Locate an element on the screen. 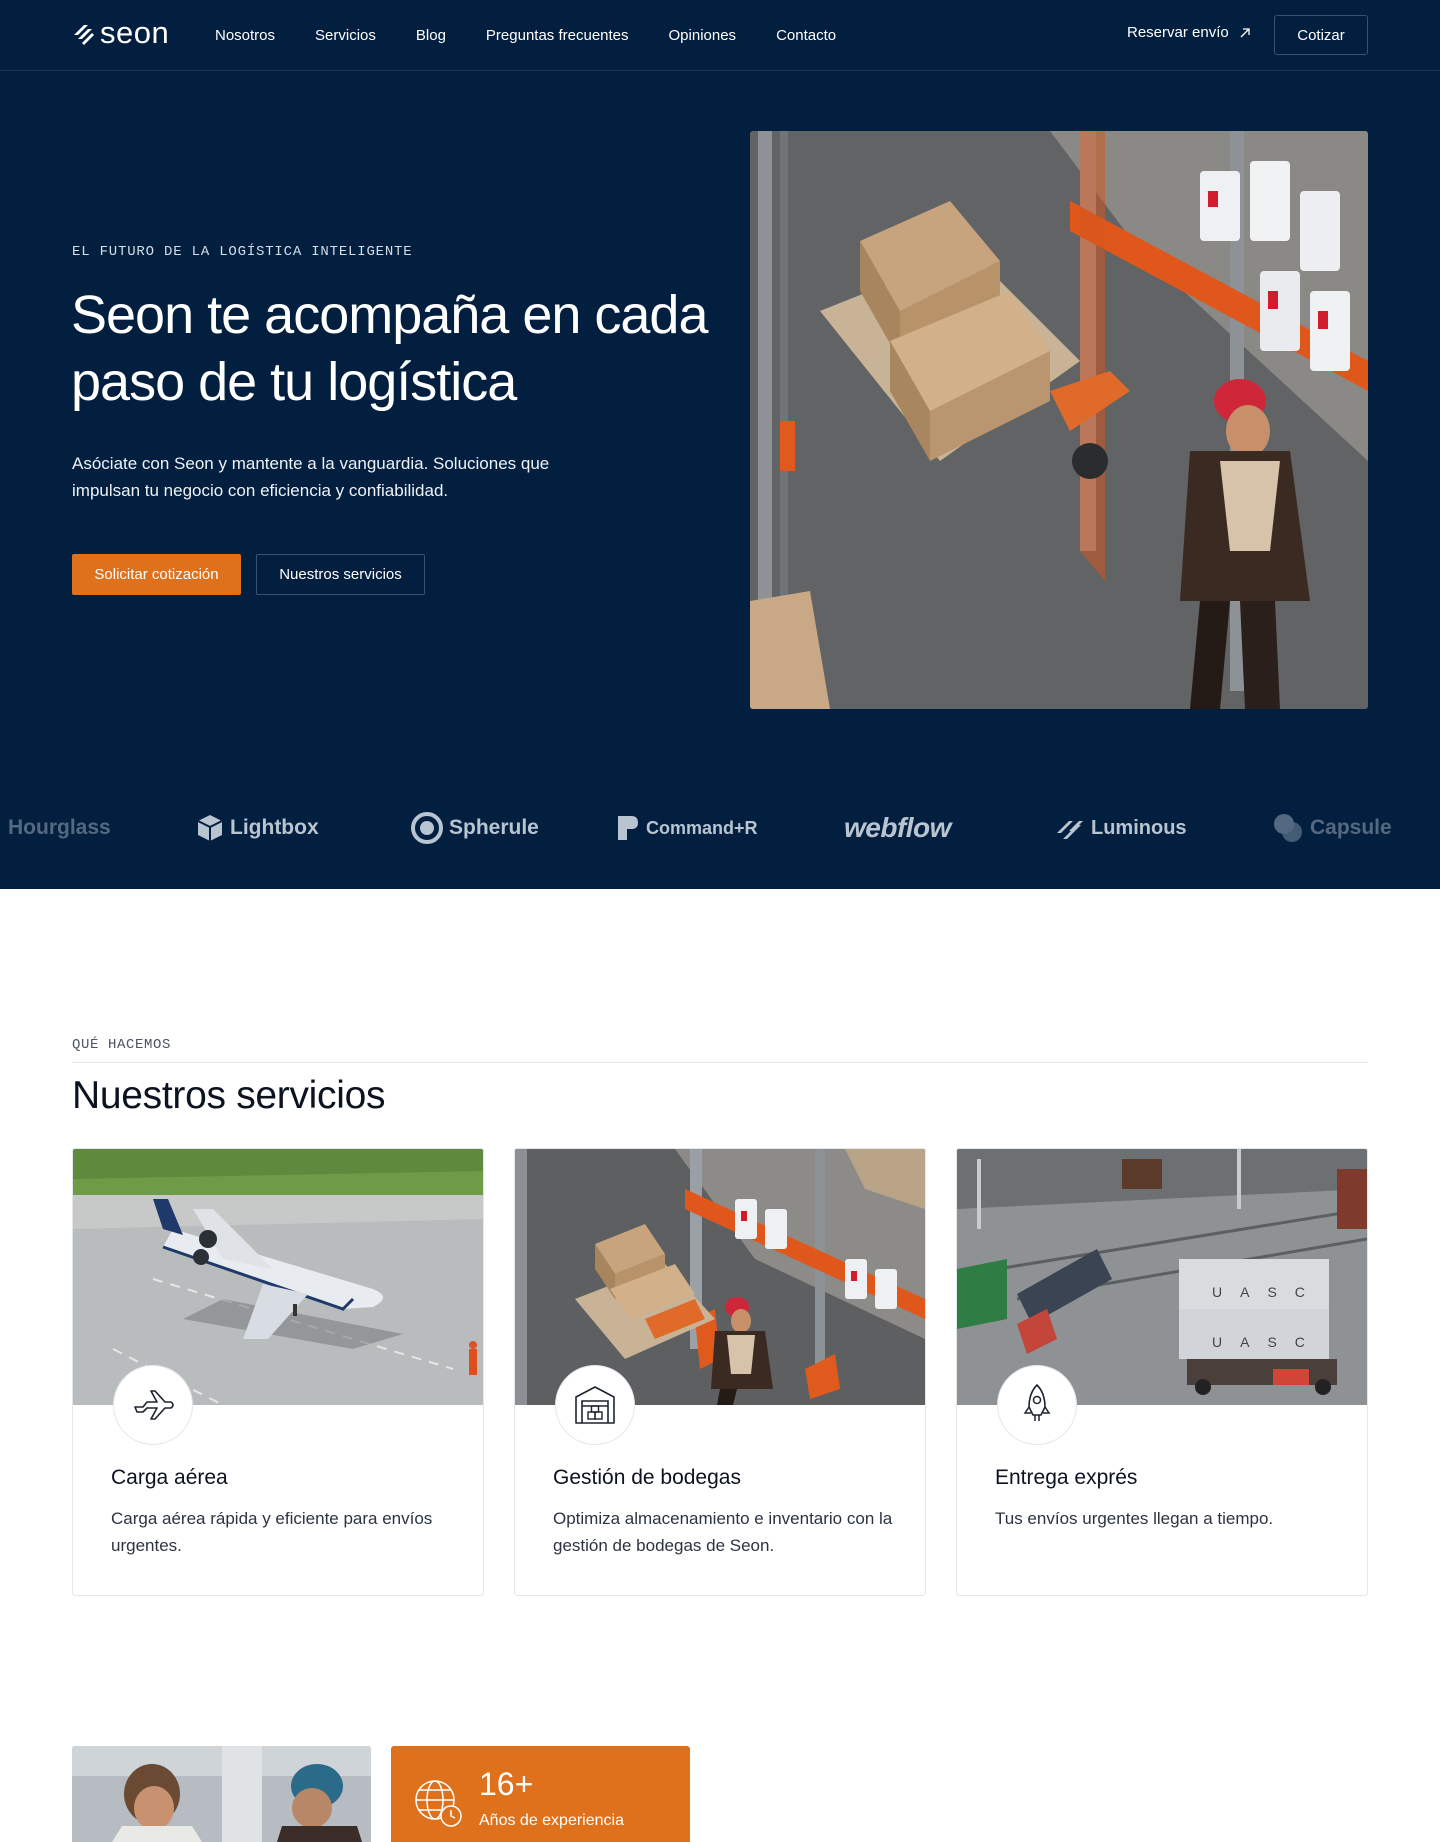  reserve-label: Reservar envío is located at coordinates (1178, 32).